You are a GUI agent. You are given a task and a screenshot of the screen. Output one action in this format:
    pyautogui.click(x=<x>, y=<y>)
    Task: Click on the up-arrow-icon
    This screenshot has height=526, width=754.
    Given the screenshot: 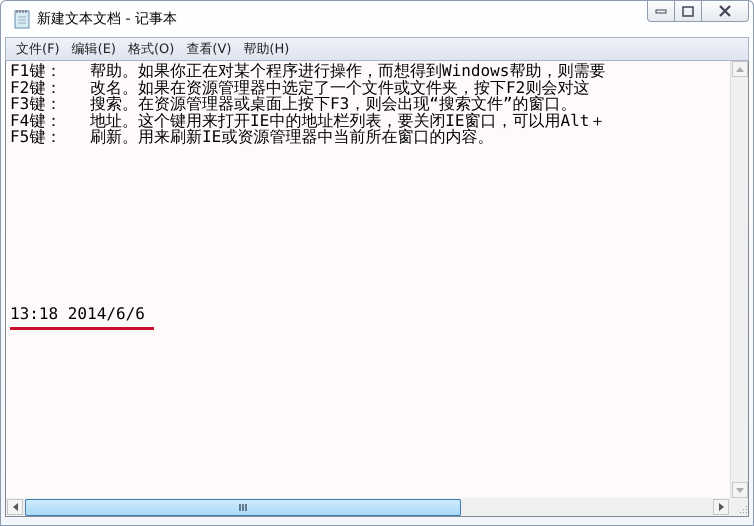 What is the action you would take?
    pyautogui.click(x=740, y=69)
    